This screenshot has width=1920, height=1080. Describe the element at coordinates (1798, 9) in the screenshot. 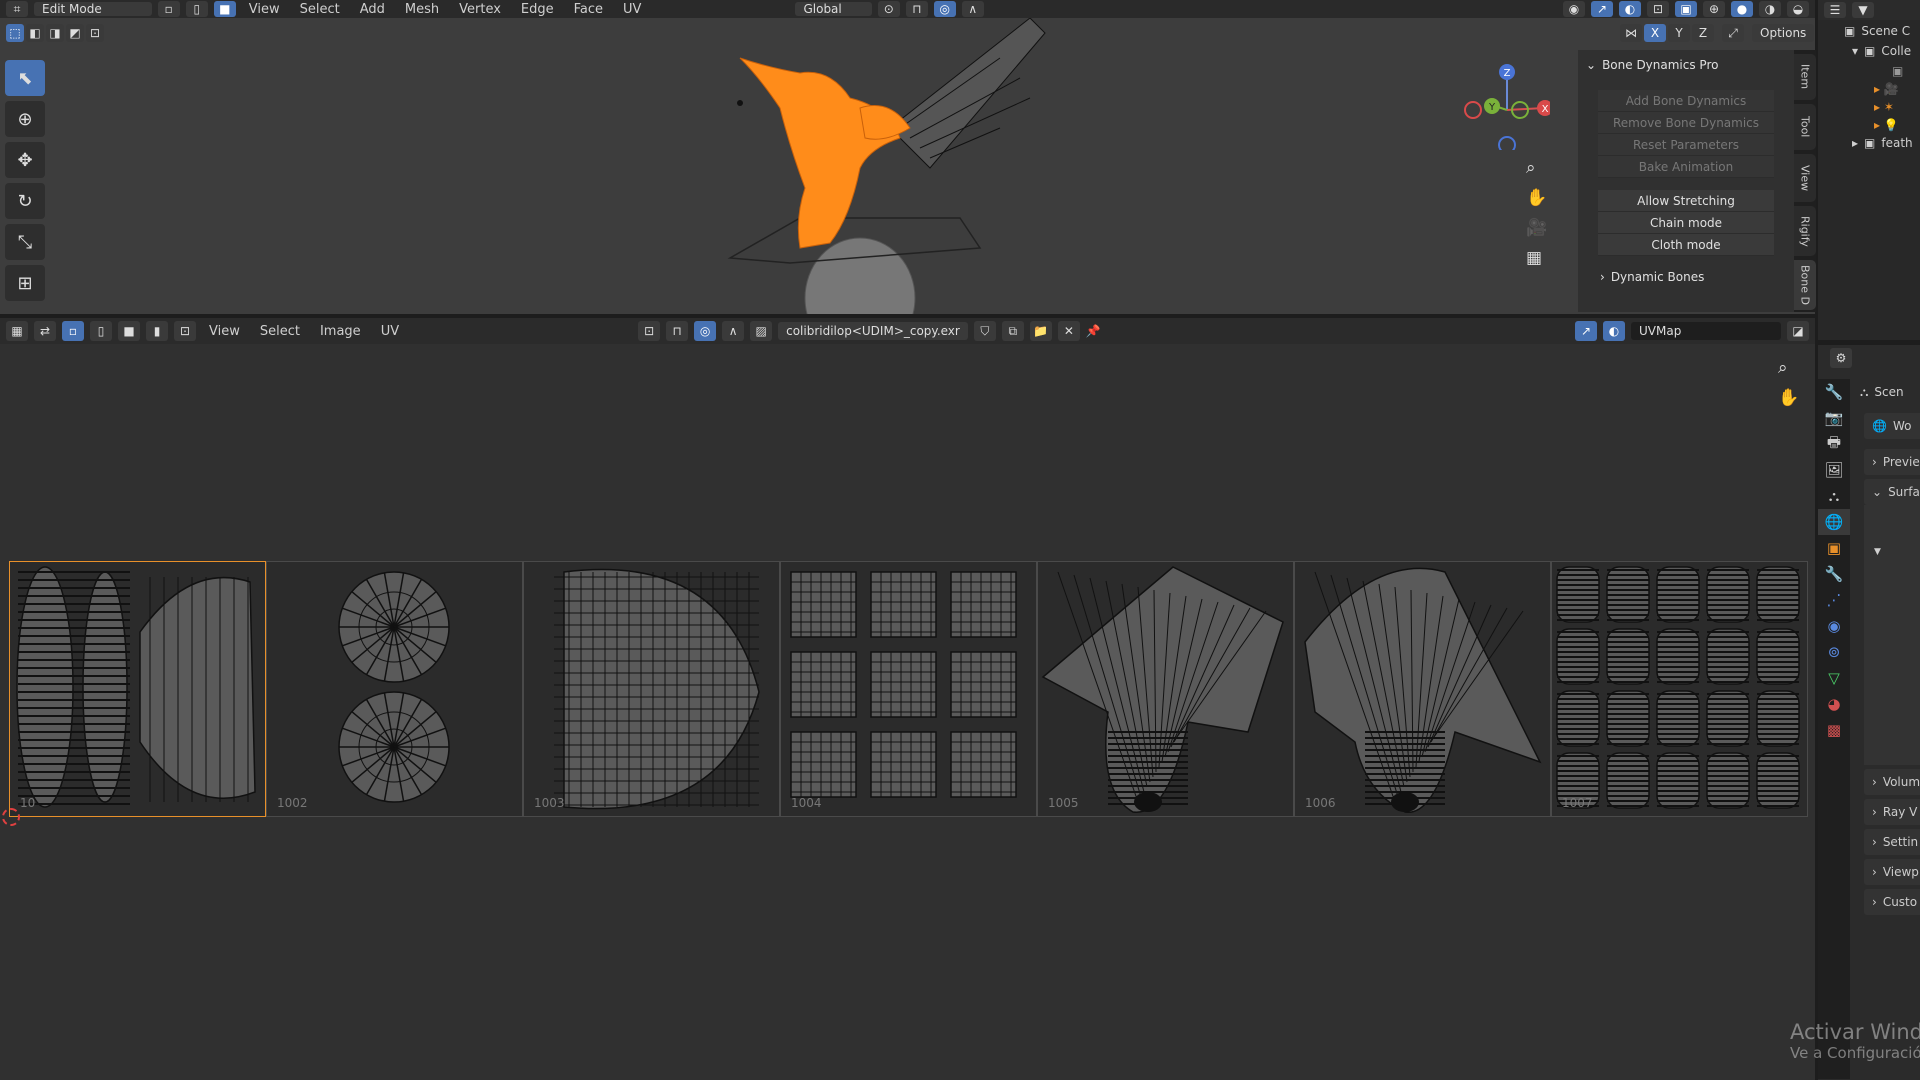

I see `rendered-shading-icon: ◒` at that location.